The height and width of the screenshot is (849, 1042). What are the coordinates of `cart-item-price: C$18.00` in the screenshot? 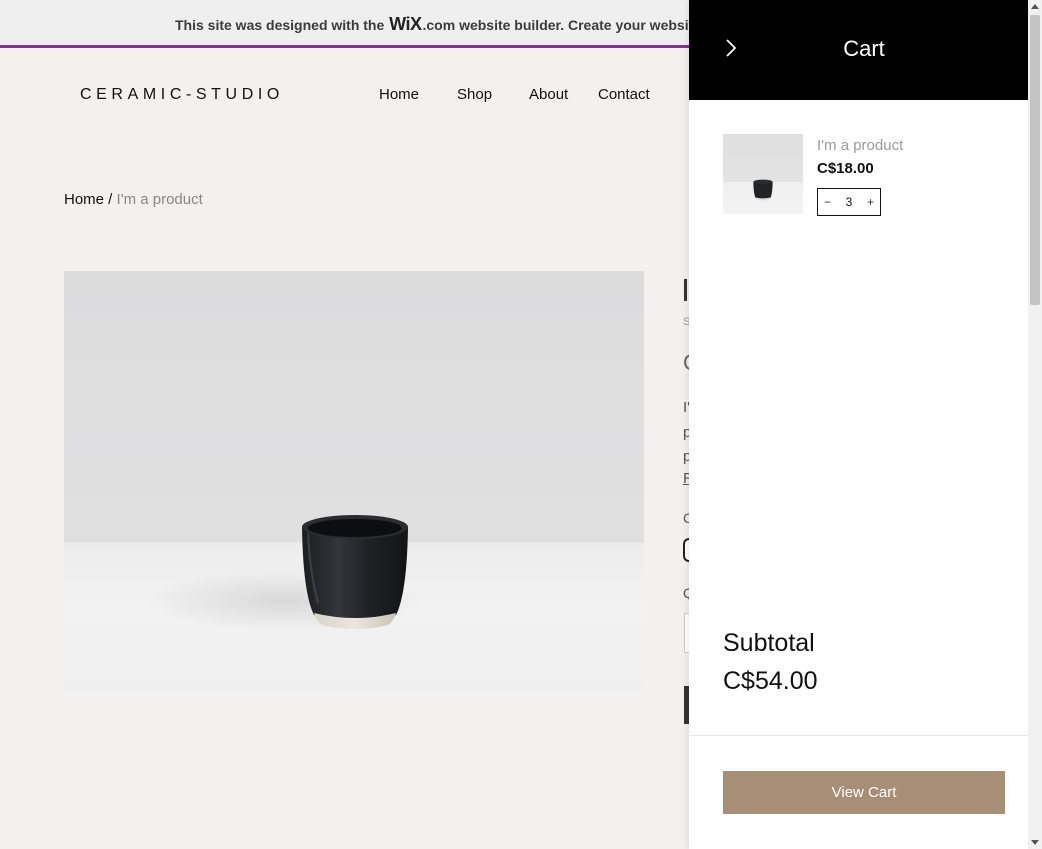 It's located at (845, 168).